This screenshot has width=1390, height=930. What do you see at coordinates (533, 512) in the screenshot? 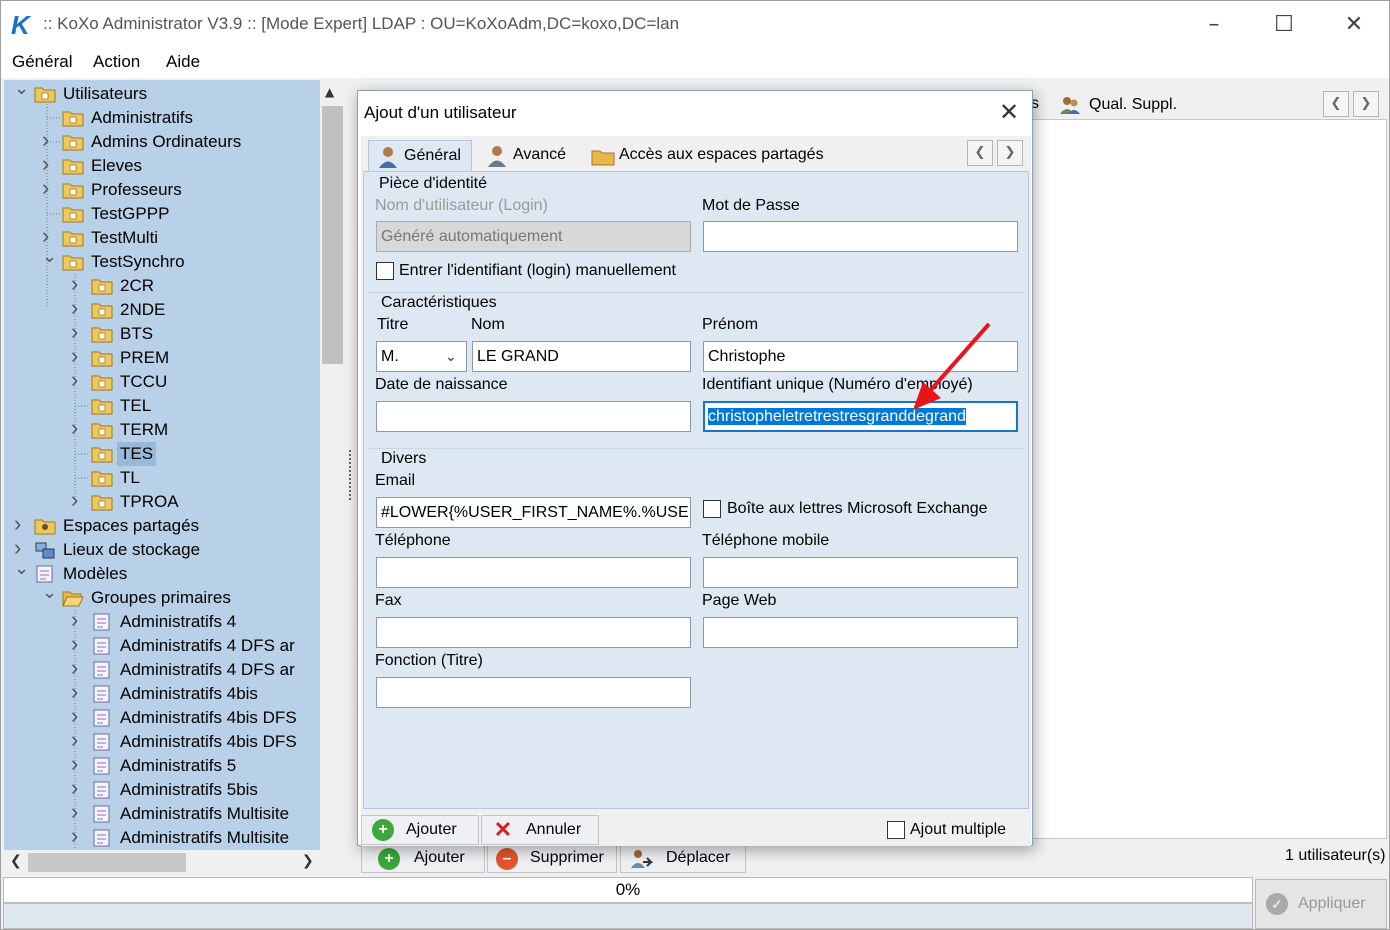
I see `email-field: #LOWER{%USER_FIRST_NAME%.%USE` at bounding box center [533, 512].